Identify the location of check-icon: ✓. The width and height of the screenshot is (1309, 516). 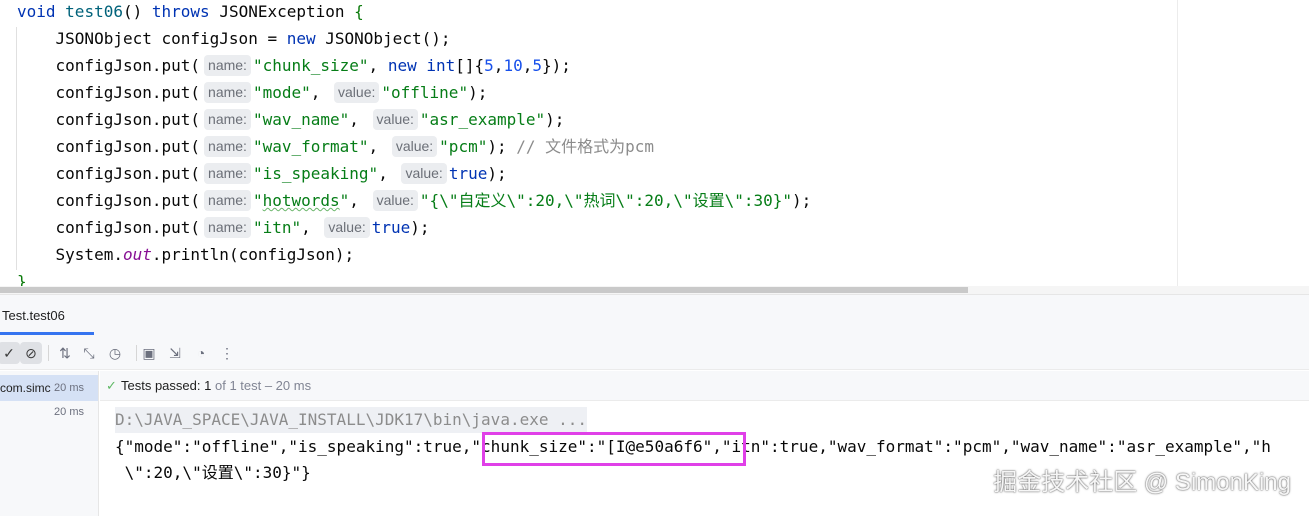
(111, 385).